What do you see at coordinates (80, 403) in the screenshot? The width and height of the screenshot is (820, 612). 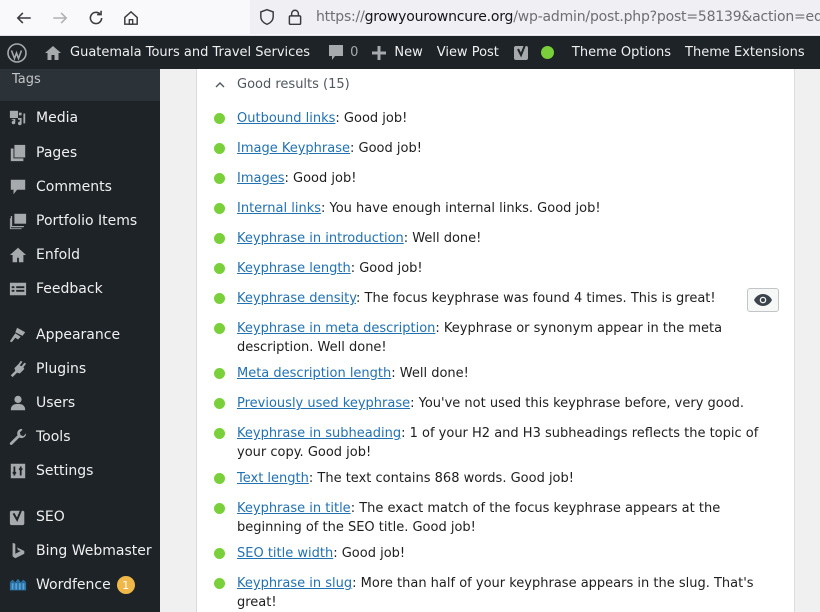 I see `sidebar-item-users: Users` at bounding box center [80, 403].